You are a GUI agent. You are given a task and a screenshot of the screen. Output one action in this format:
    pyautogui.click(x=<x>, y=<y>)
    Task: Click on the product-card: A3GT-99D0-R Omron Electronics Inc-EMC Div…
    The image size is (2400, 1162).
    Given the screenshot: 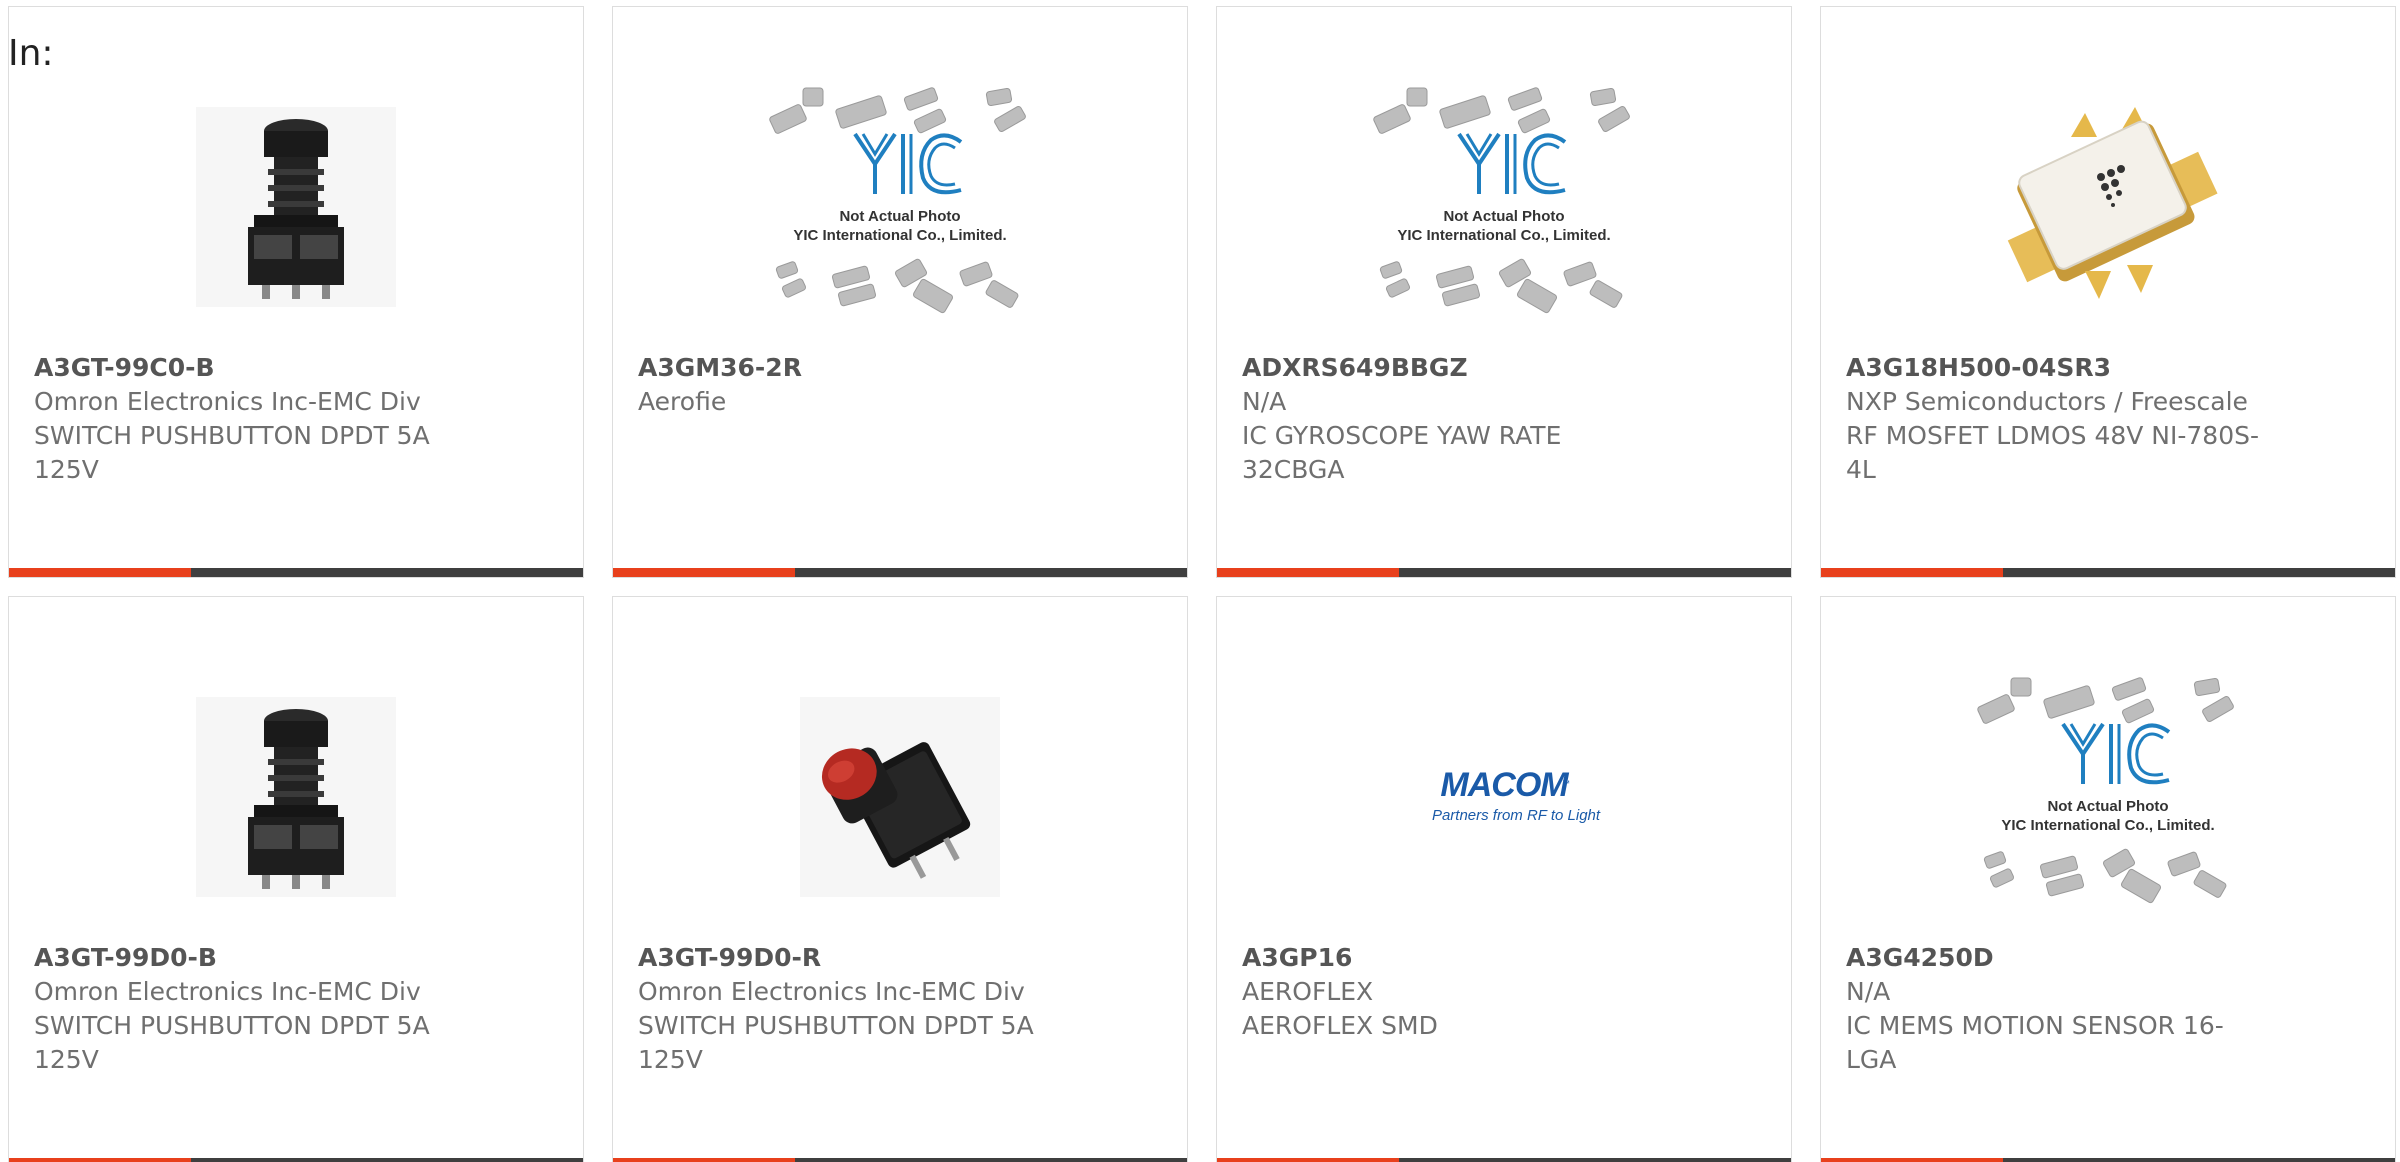 What is the action you would take?
    pyautogui.click(x=900, y=879)
    